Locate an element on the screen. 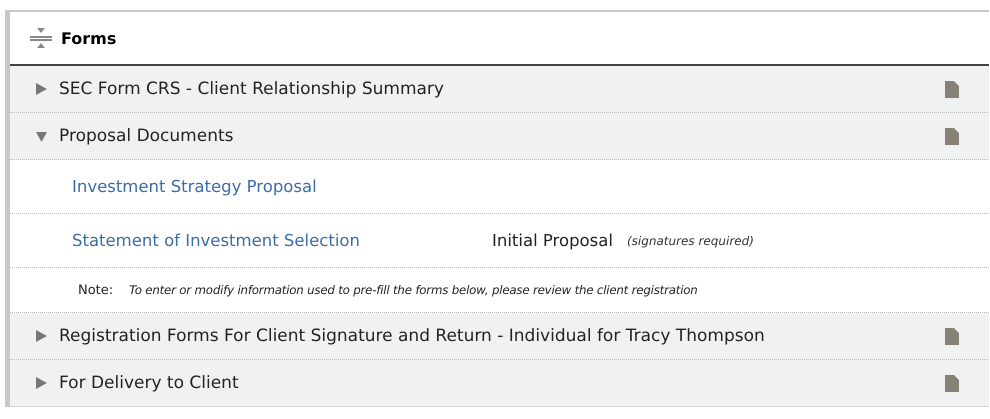 This screenshot has height=419, width=990. note-label: Note: is located at coordinates (96, 290).